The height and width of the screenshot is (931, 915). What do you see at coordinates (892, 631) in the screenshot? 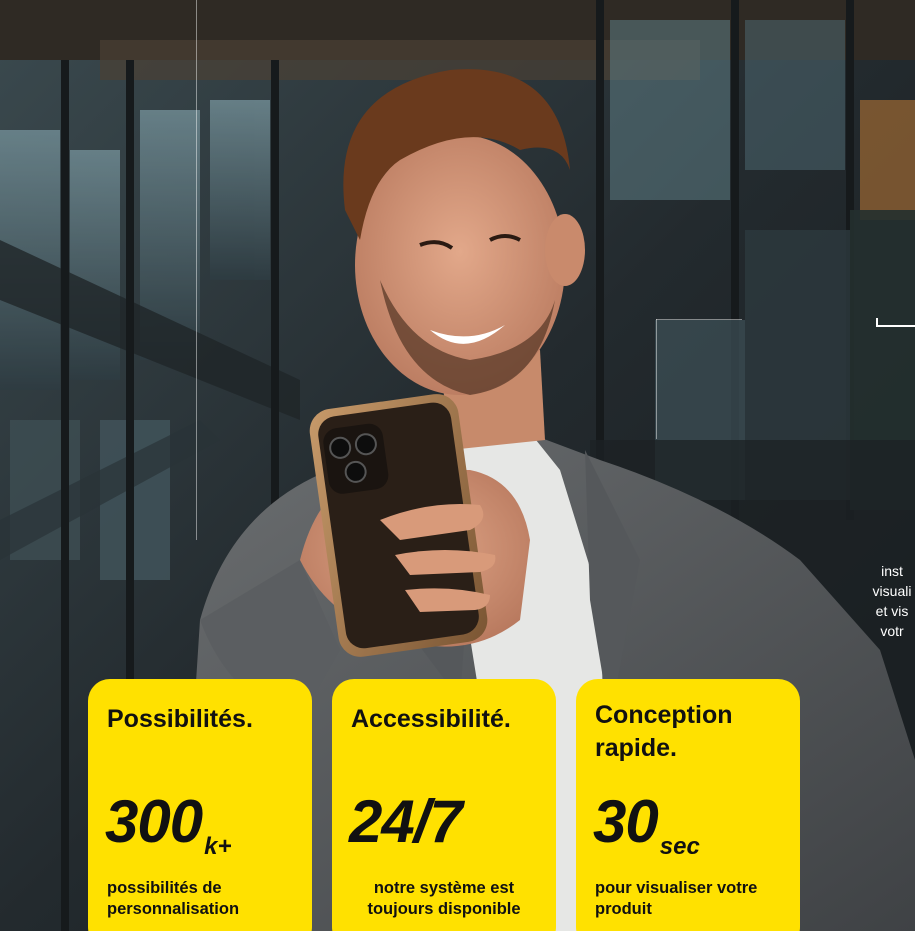
I see `side-text-line: votr` at bounding box center [892, 631].